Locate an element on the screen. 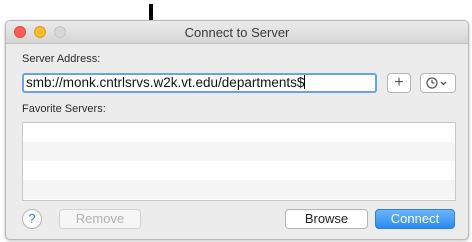 This screenshot has height=242, width=472. connect-button: Connect is located at coordinates (415, 219).